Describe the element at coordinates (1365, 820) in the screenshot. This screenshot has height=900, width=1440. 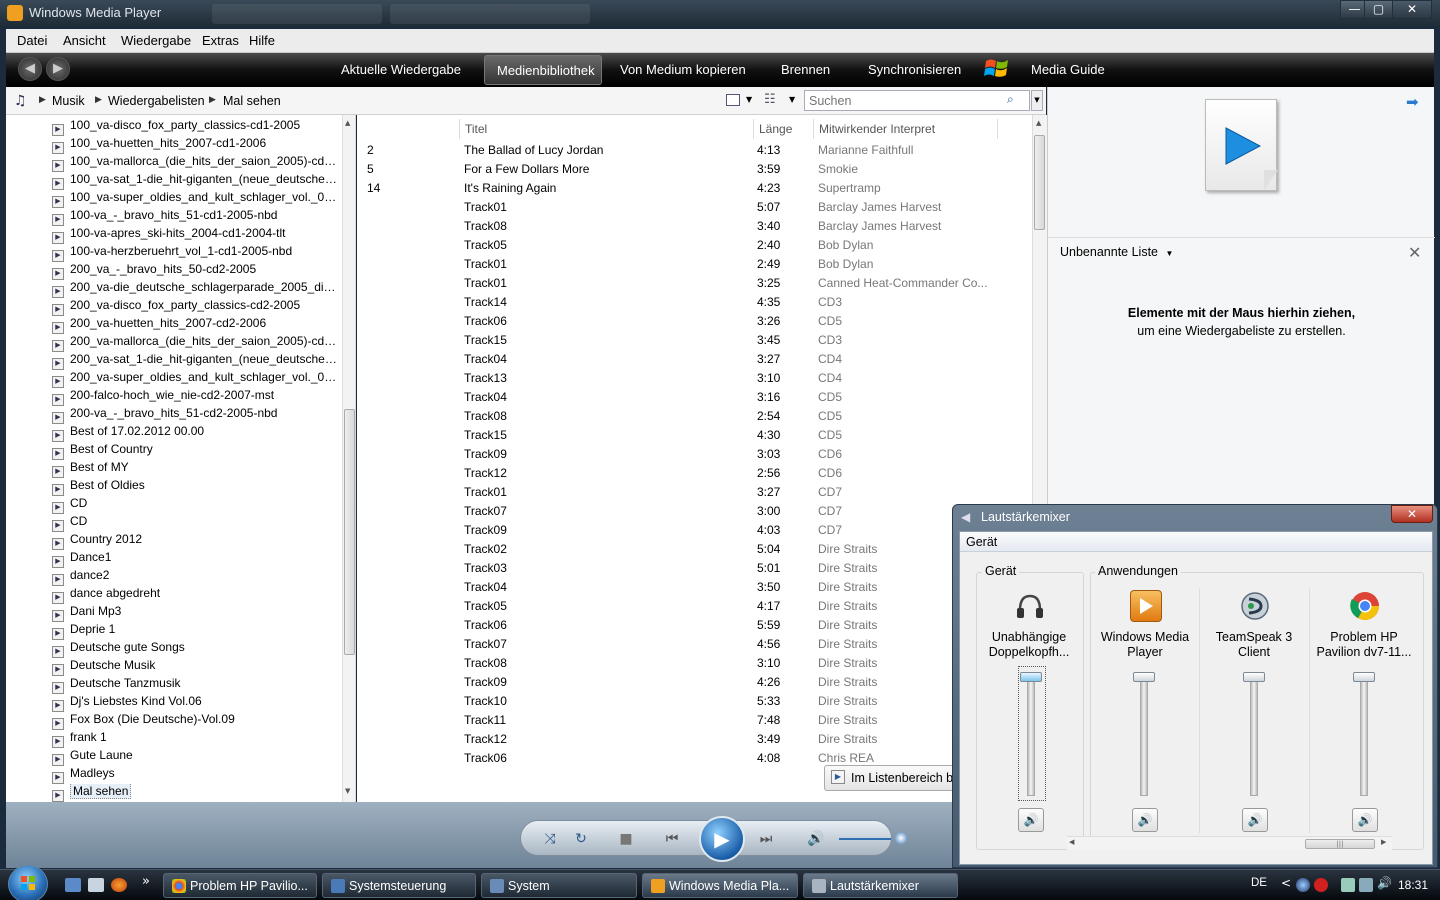
I see `chrome-mute-button: 🔊` at that location.